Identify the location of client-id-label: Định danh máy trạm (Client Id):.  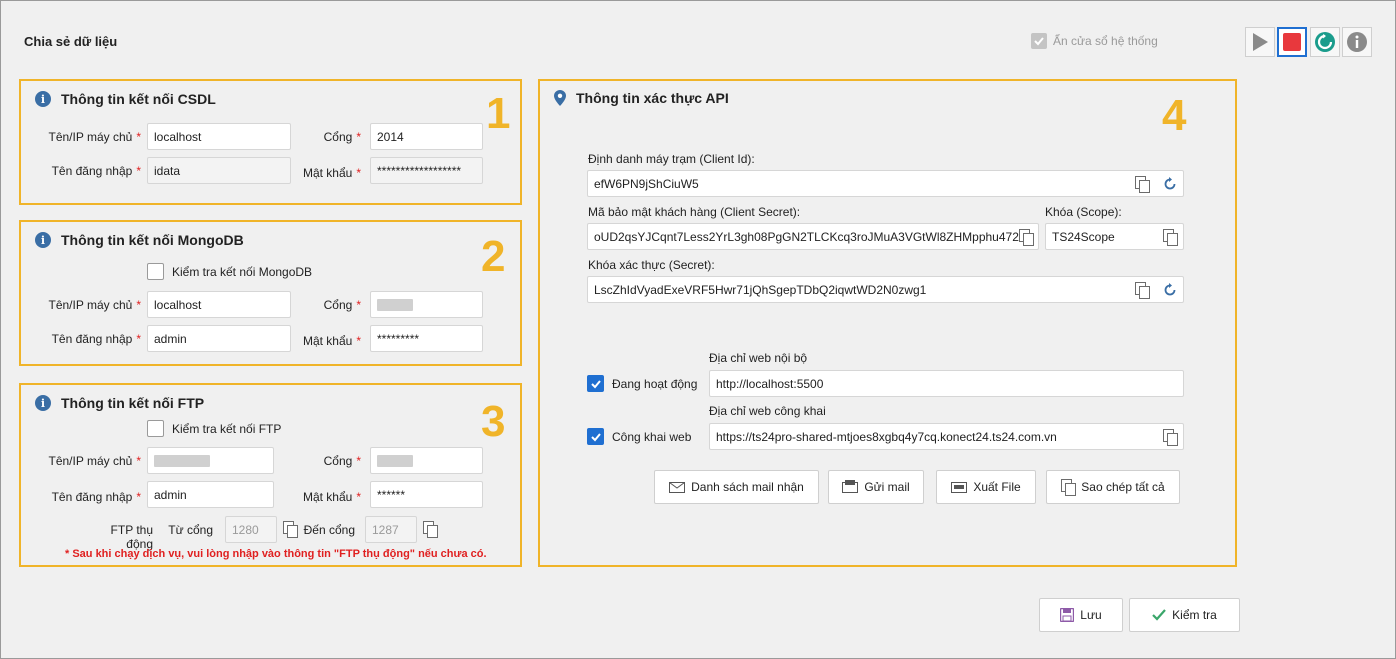
(671, 159).